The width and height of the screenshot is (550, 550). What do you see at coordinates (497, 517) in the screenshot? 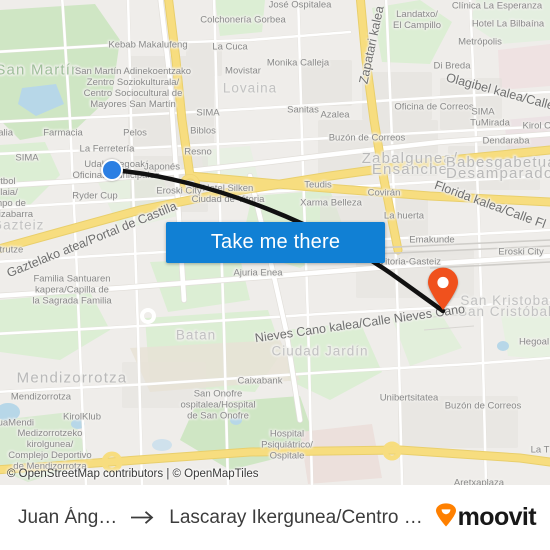
I see `moovit-wordmark: moovit` at bounding box center [497, 517].